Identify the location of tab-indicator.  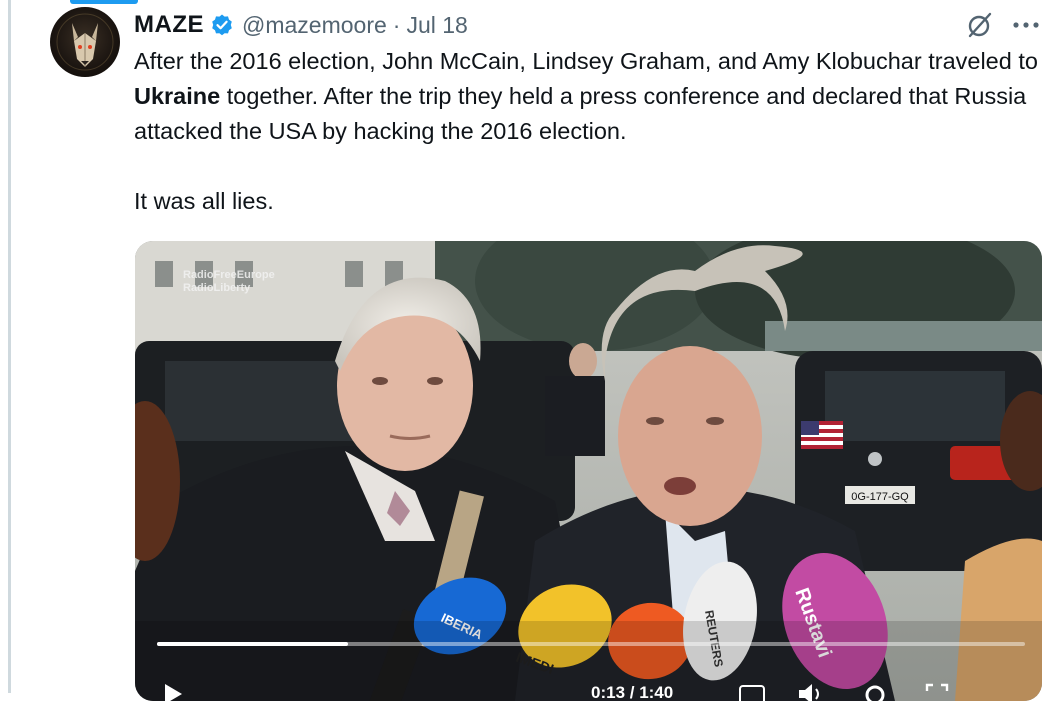
(104, 2).